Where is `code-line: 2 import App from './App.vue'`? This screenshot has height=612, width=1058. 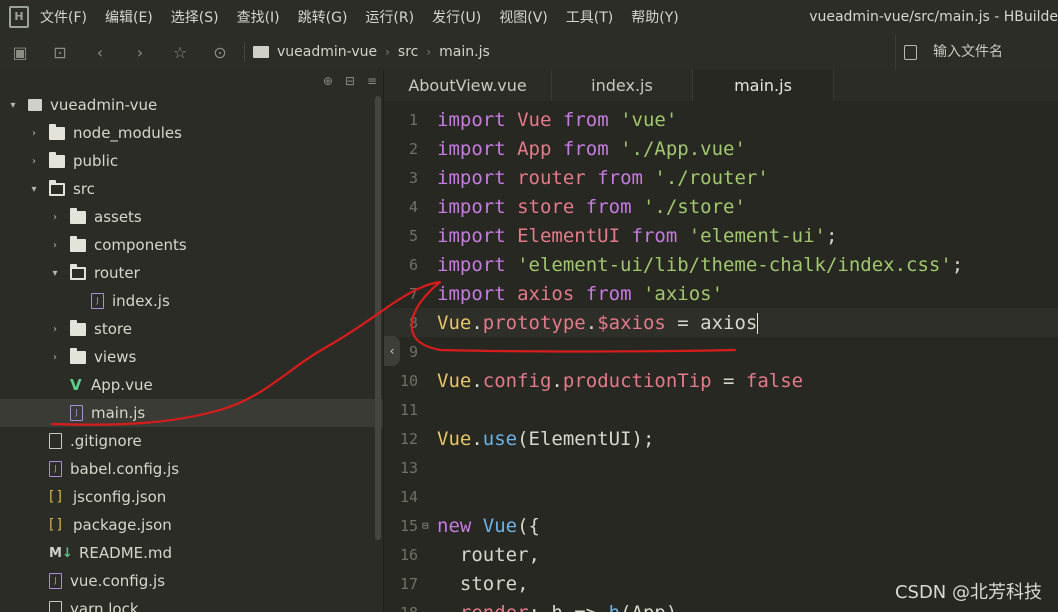 code-line: 2 import App from './App.vue' is located at coordinates (721, 148).